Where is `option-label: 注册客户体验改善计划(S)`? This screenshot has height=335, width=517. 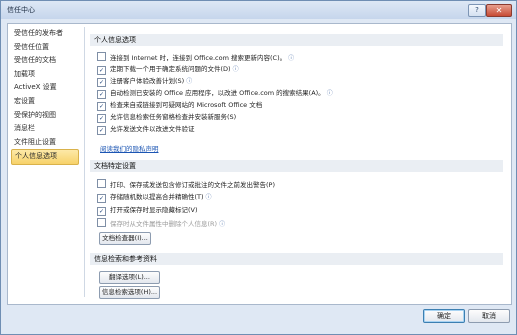 option-label: 注册客户体验改善计划(S) is located at coordinates (147, 81).